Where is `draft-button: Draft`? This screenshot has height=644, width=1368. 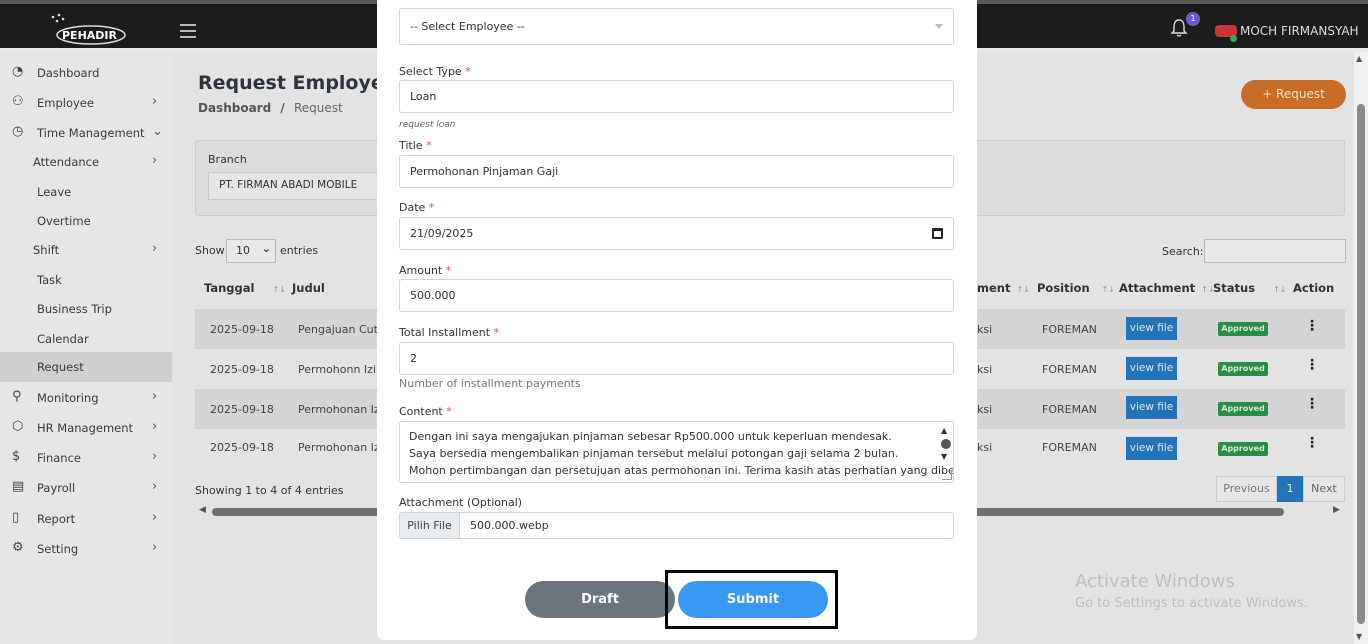
draft-button: Draft is located at coordinates (600, 599).